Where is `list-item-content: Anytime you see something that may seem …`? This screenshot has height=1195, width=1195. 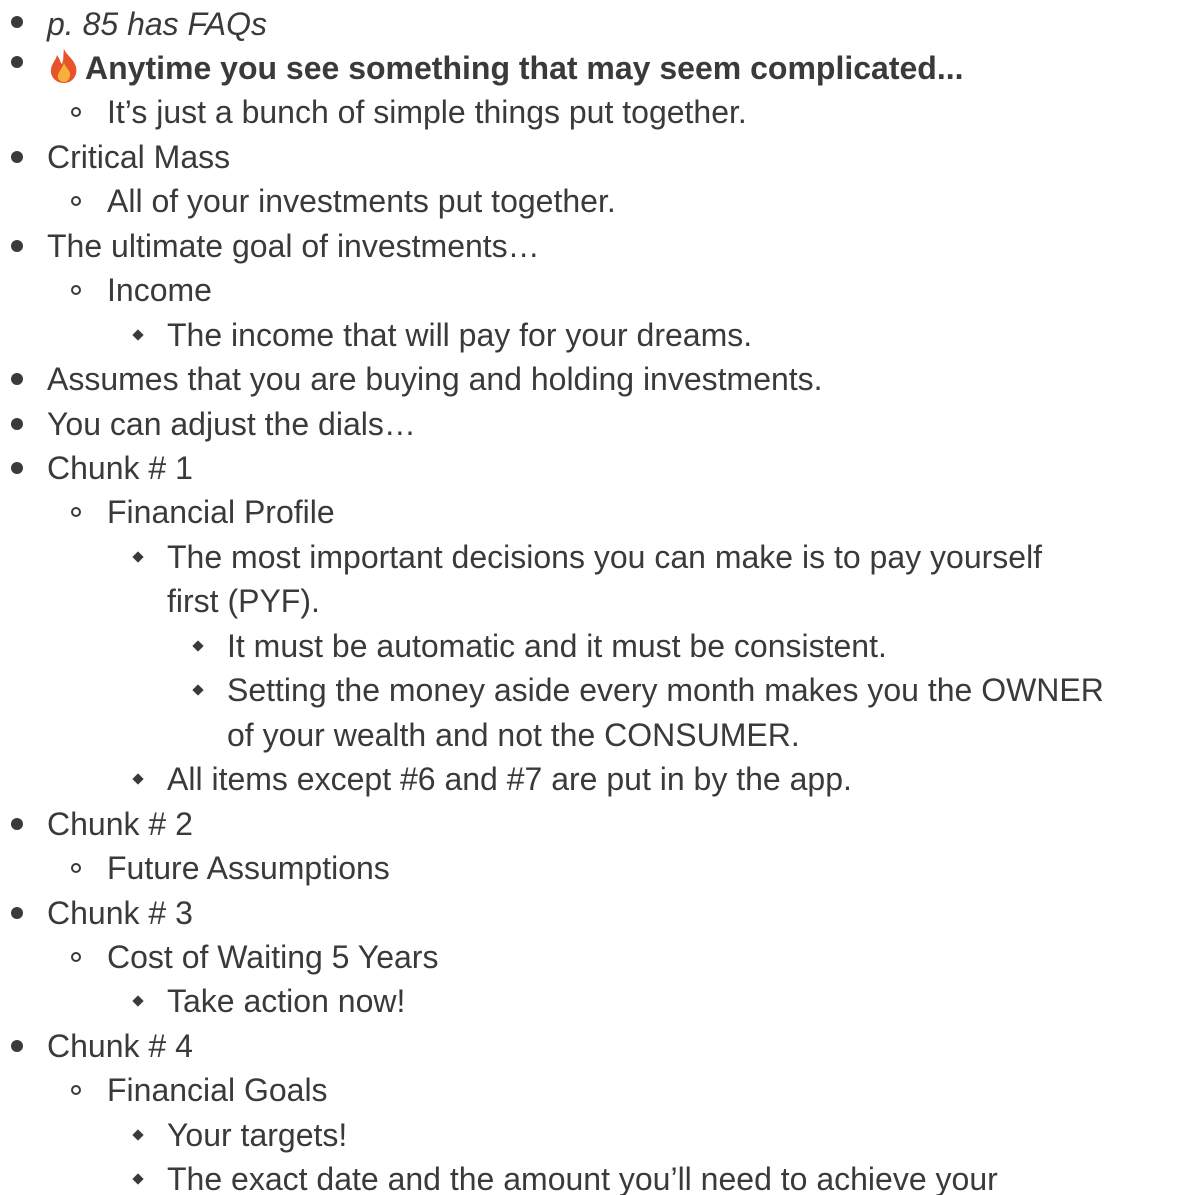 list-item-content: Anytime you see something that may seem … is located at coordinates (505, 68).